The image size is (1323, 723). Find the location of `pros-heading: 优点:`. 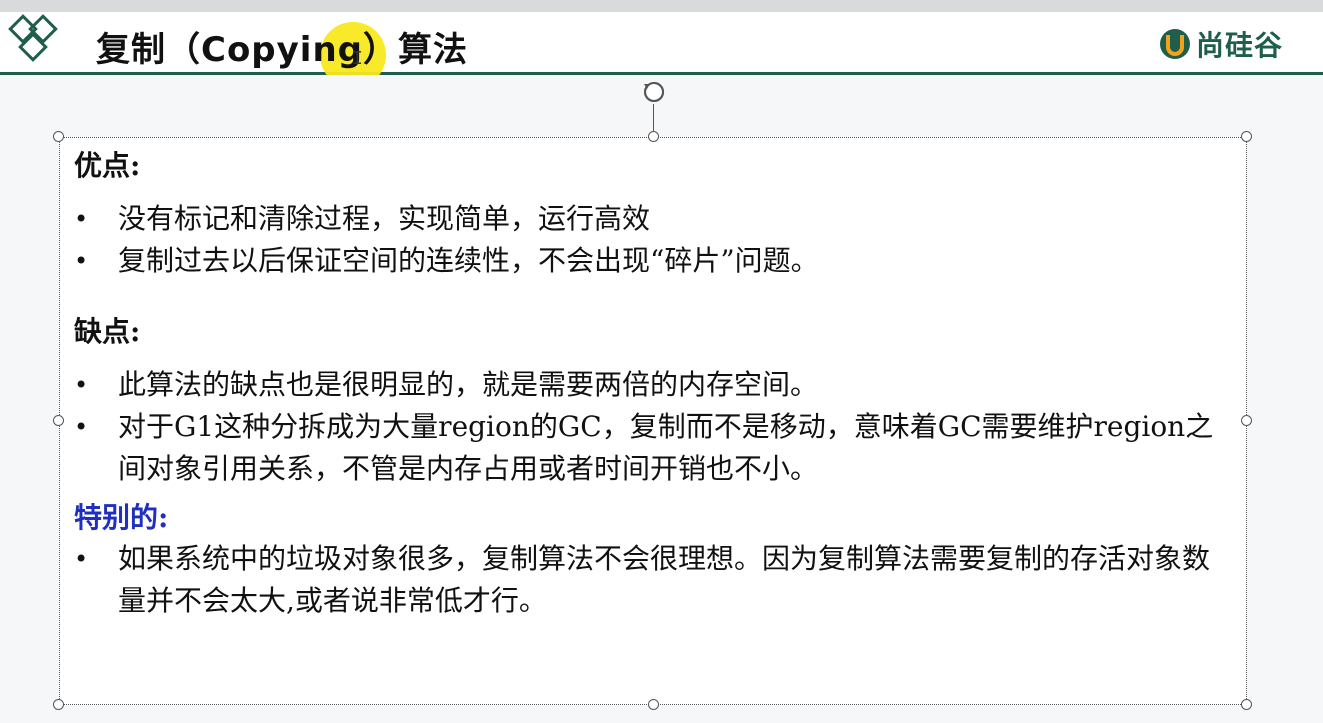

pros-heading: 优点: is located at coordinates (107, 165).